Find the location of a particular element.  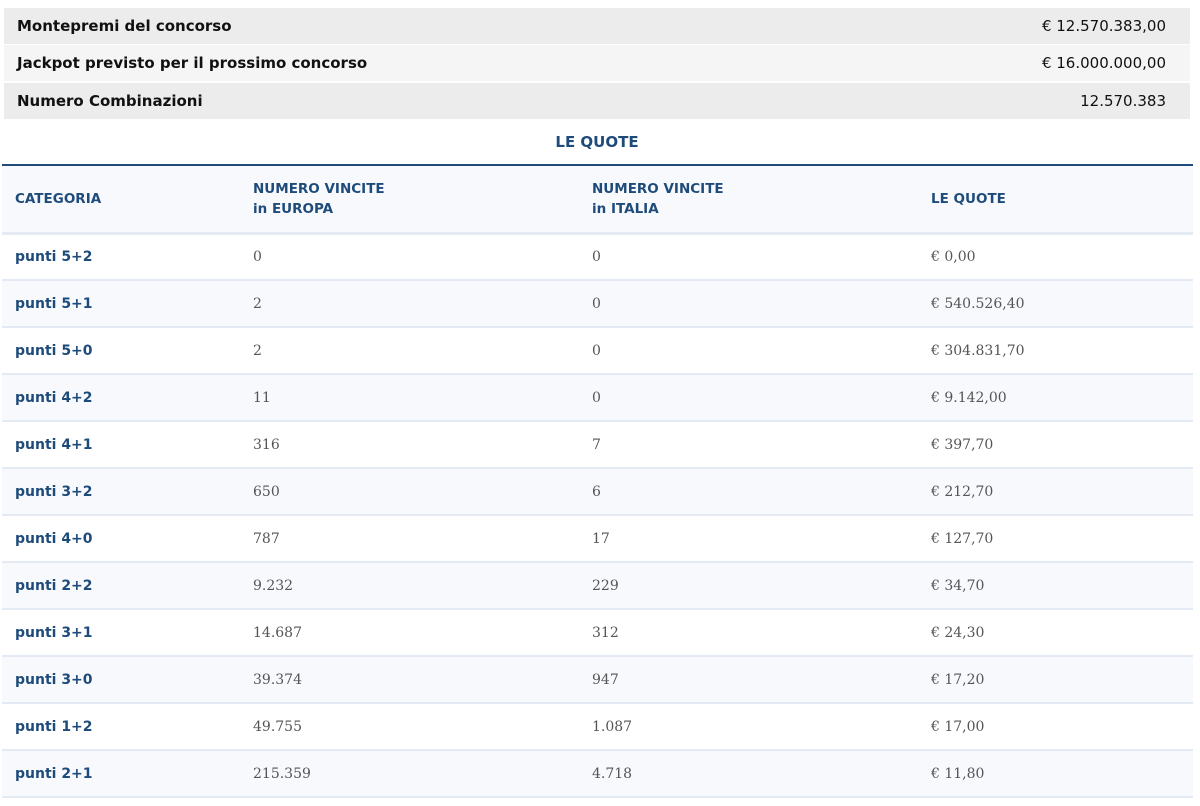

cell-vincite-italia: 229 is located at coordinates (748, 586).